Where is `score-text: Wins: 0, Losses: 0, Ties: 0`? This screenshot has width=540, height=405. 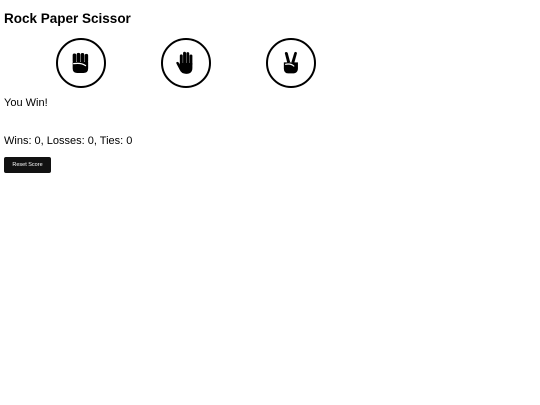
score-text: Wins: 0, Losses: 0, Ties: 0 is located at coordinates (68, 141).